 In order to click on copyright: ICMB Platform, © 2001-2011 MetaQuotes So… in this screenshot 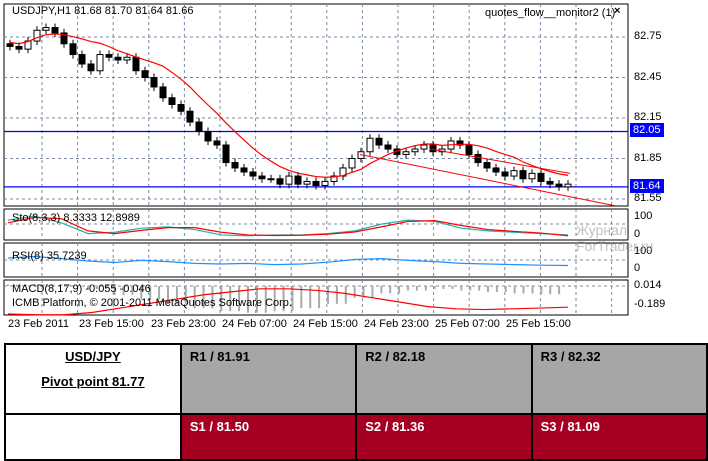, I will do `click(152, 303)`.